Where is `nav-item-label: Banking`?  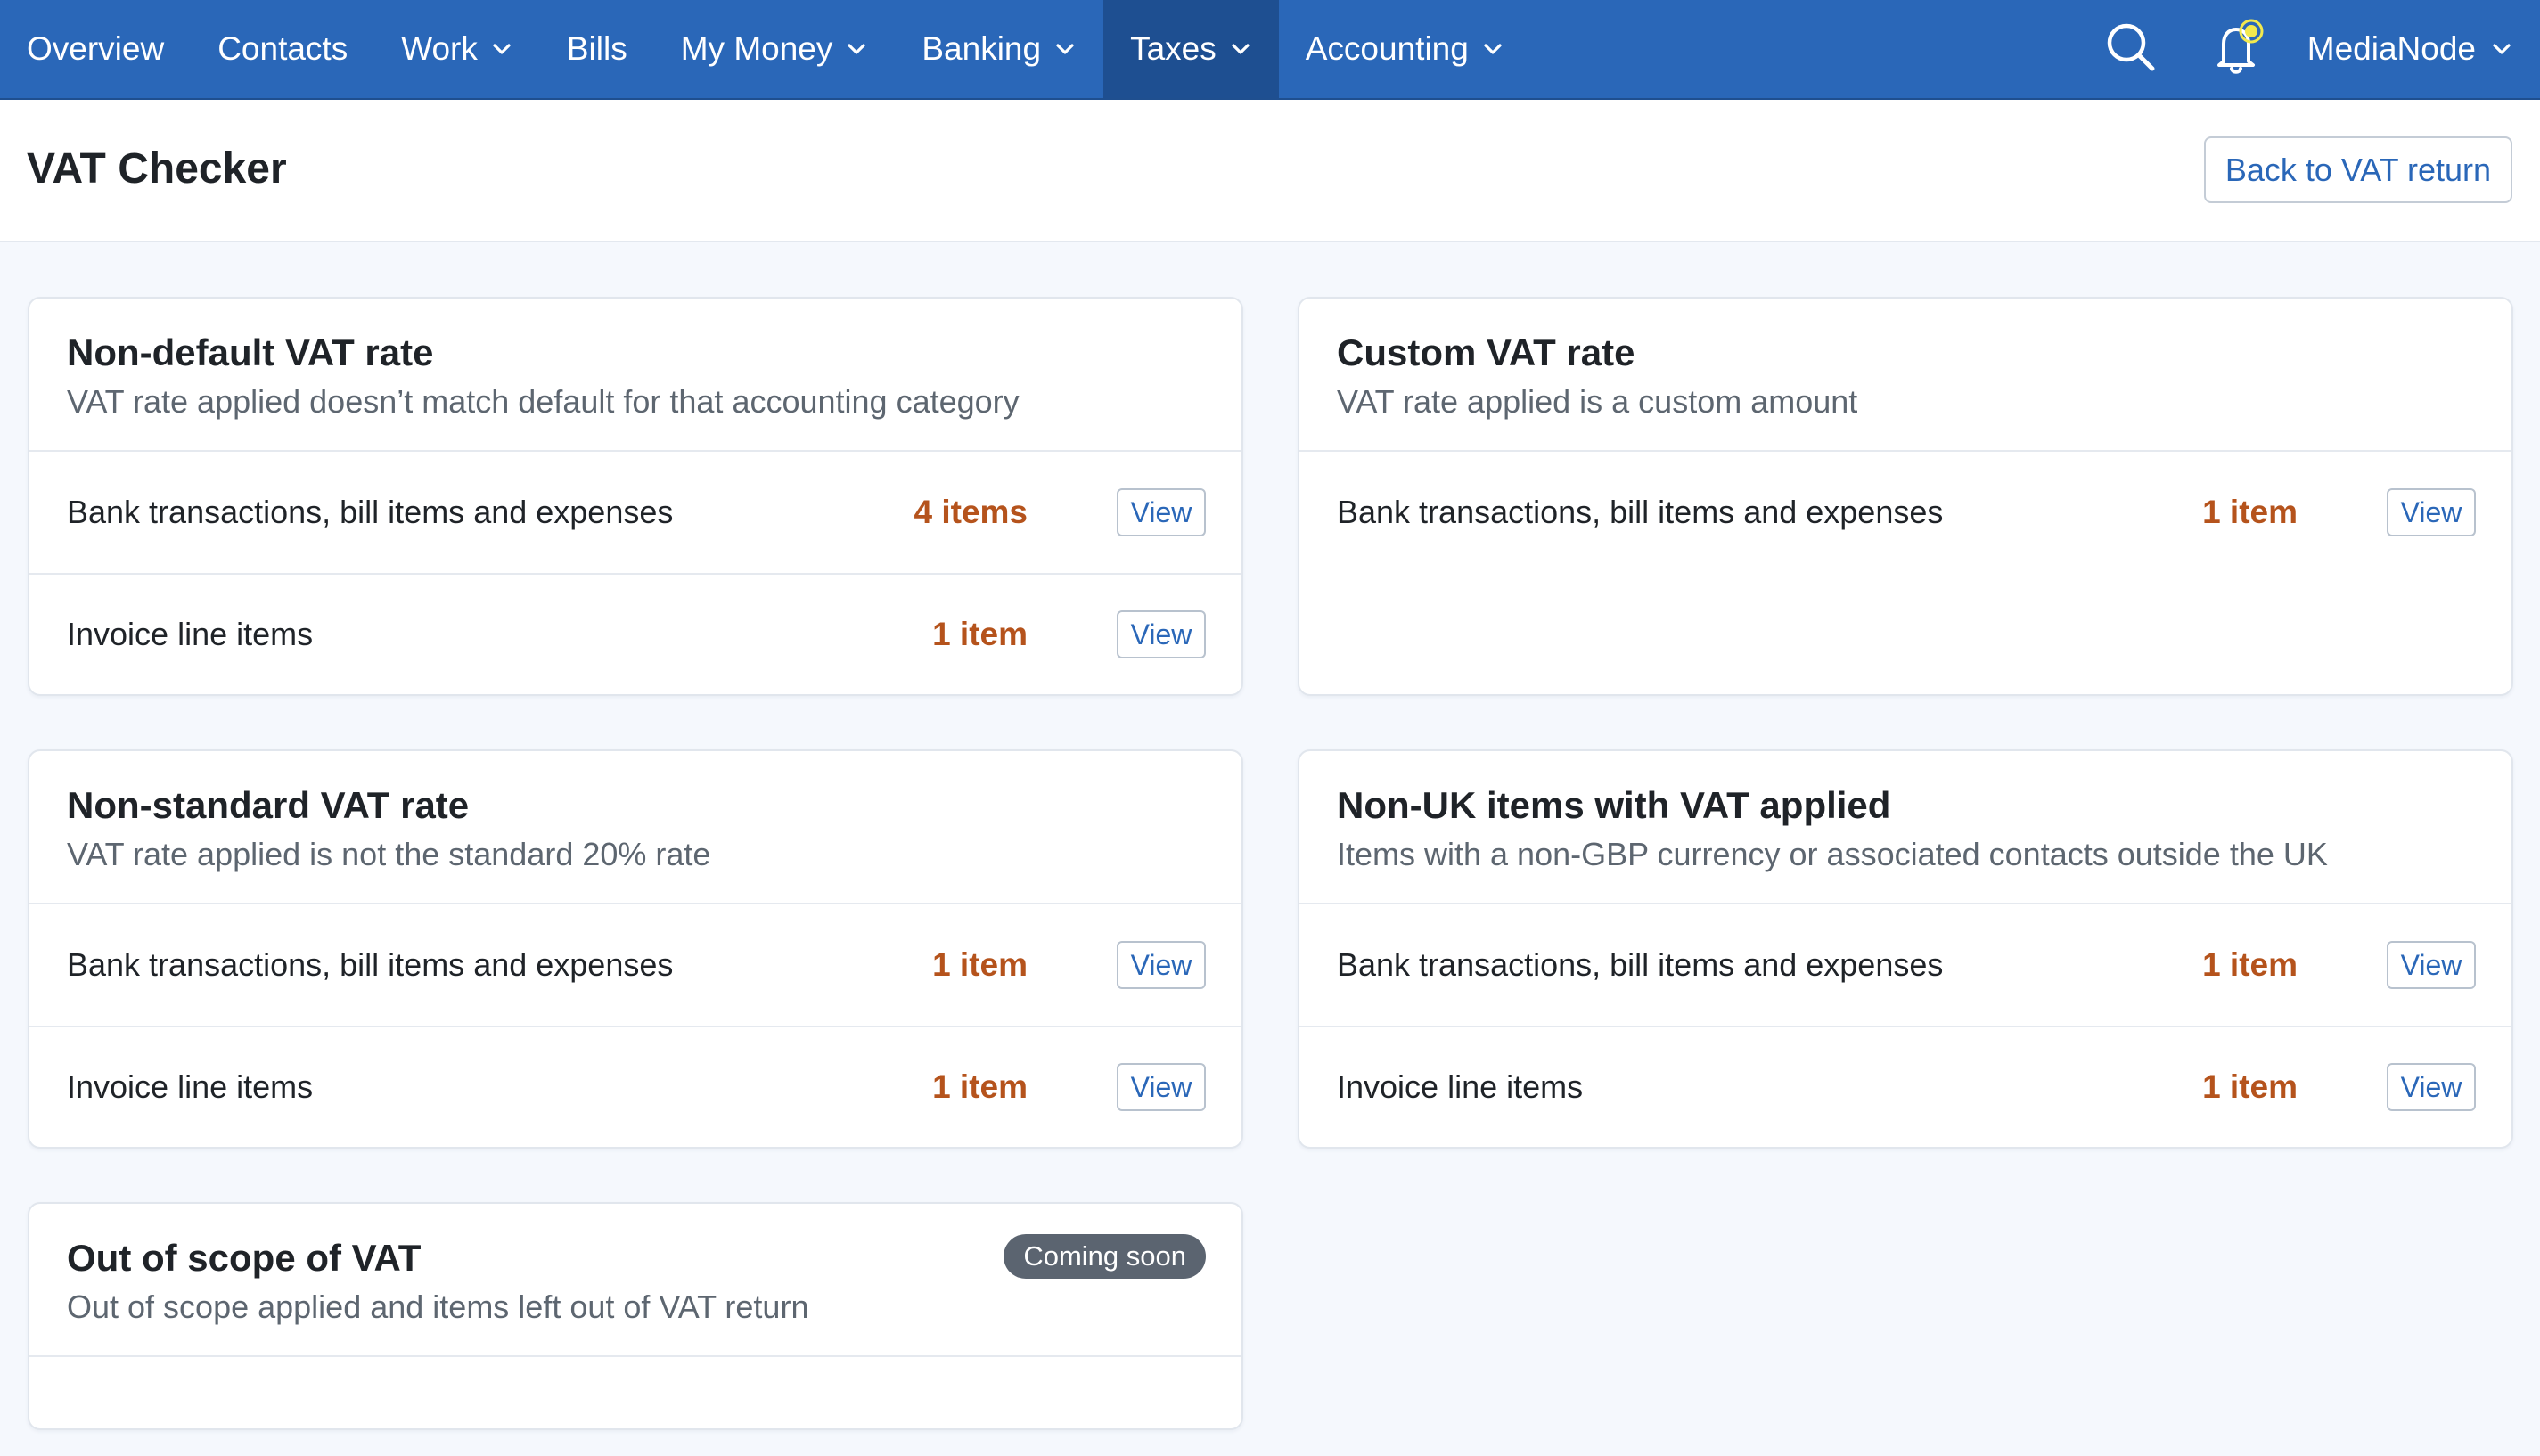 nav-item-label: Banking is located at coordinates (982, 48).